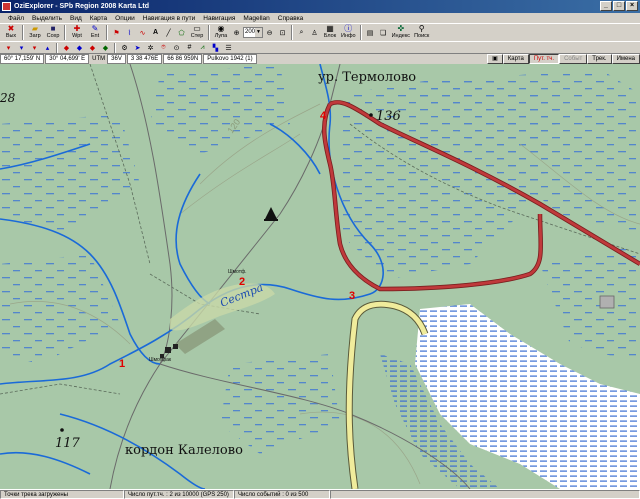  What do you see at coordinates (95, 28) in the screenshot?
I see `enter-icon: ✎` at bounding box center [95, 28].